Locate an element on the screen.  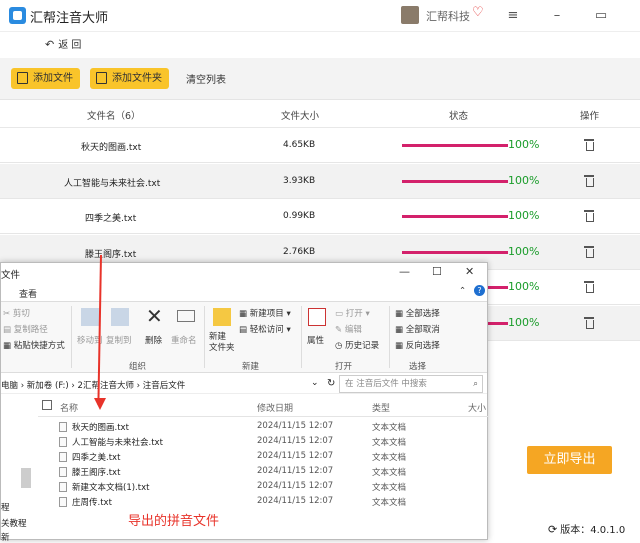
file-name: 滕王阁序.txt is located at coordinates (111, 255).